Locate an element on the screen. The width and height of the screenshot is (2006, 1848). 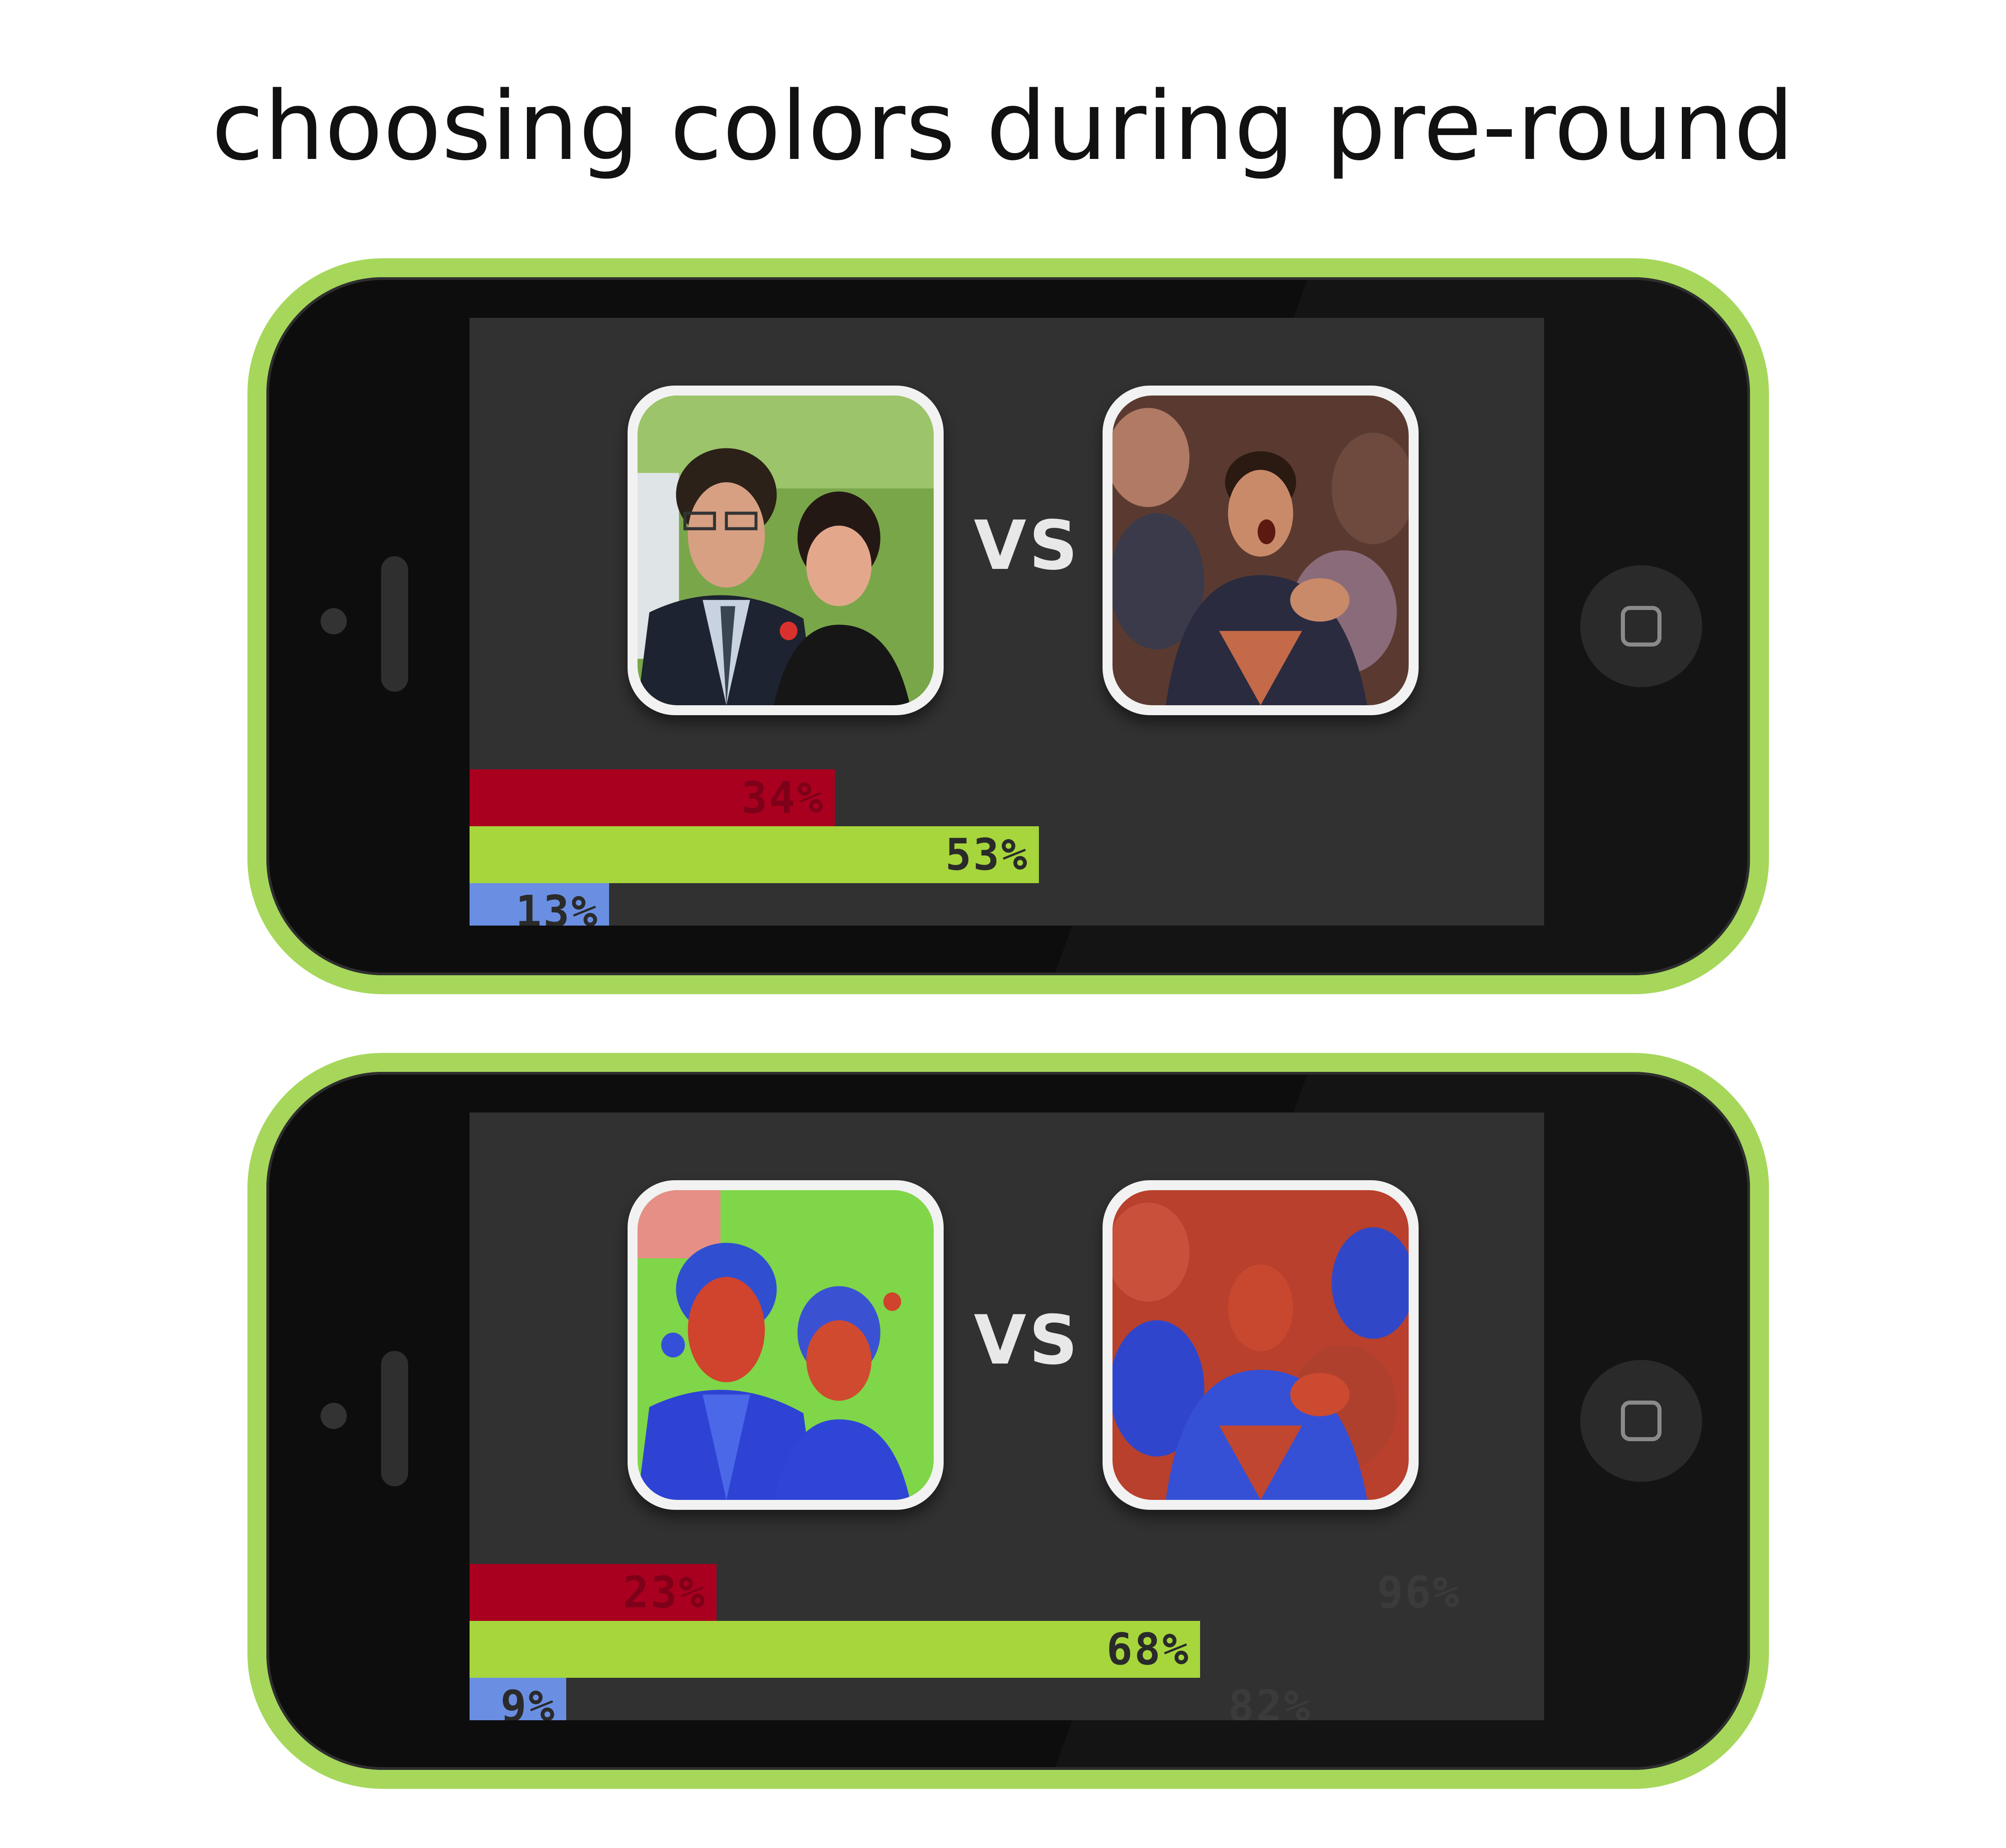
faded-percent-label: 96% is located at coordinates (1419, 1593).